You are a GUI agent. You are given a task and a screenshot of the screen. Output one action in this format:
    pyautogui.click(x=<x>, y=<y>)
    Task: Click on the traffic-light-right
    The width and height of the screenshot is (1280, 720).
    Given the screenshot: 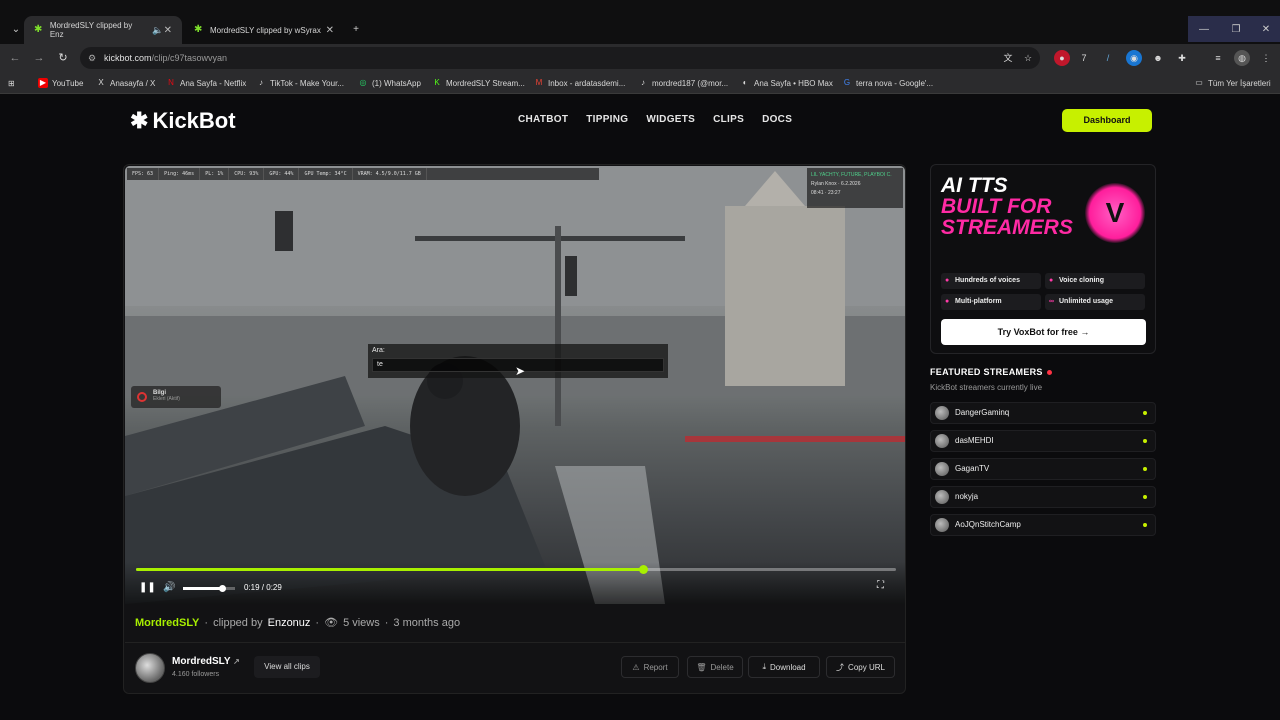 What is the action you would take?
    pyautogui.click(x=571, y=276)
    